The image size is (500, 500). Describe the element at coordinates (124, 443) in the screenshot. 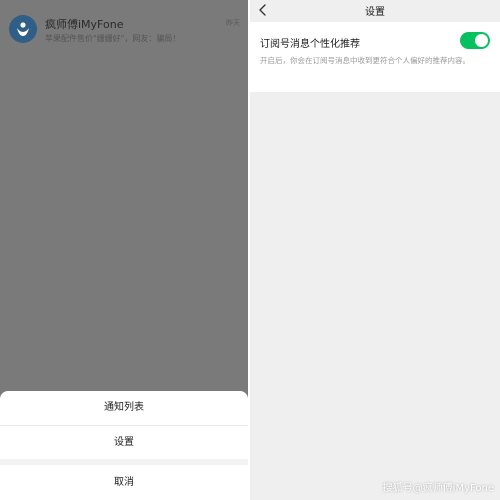

I see `settings-option: 设置` at that location.